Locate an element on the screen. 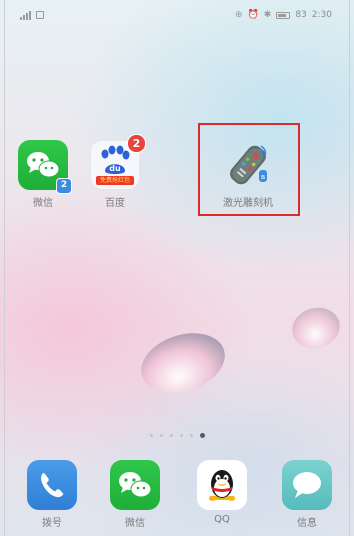 This screenshot has height=536, width=354. app-label: 信息 is located at coordinates (307, 523).